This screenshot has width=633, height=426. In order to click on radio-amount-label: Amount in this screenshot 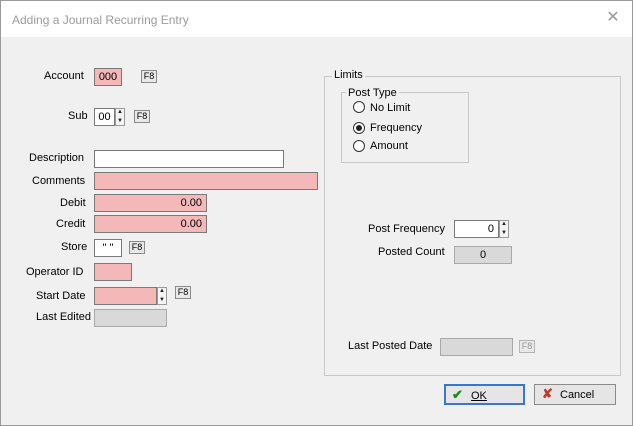, I will do `click(389, 146)`.